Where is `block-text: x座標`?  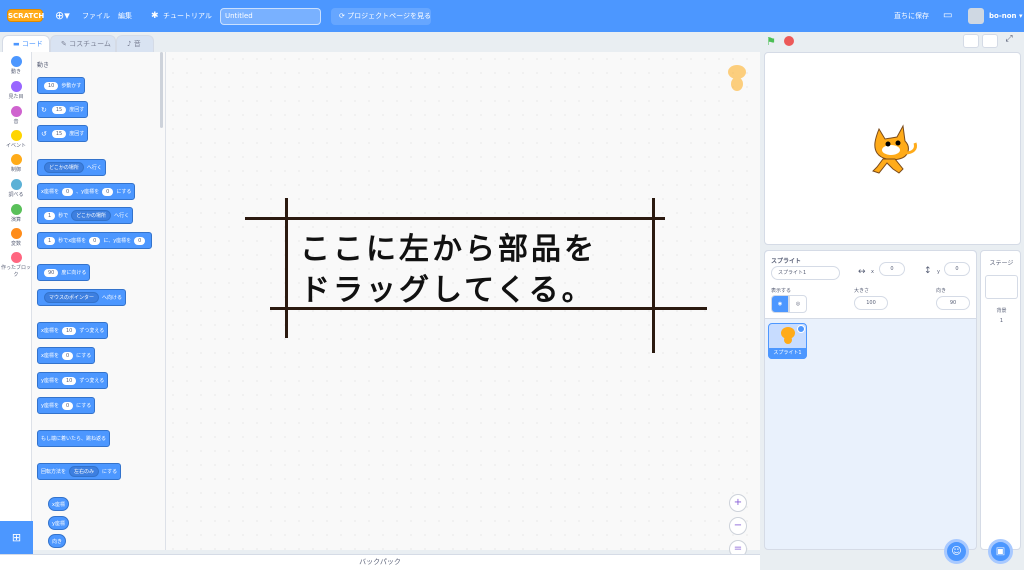
block-text: x座標 is located at coordinates (58, 504).